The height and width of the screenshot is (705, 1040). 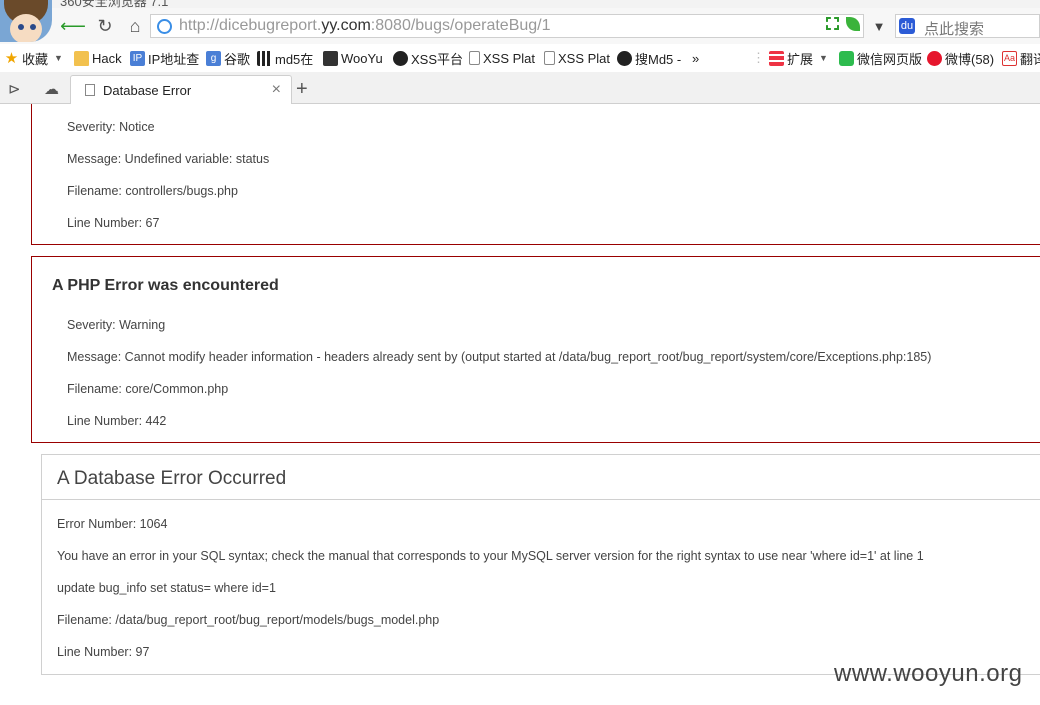 What do you see at coordinates (577, 58) in the screenshot?
I see `bookmark-xss-plat-2: XSS Plat` at bounding box center [577, 58].